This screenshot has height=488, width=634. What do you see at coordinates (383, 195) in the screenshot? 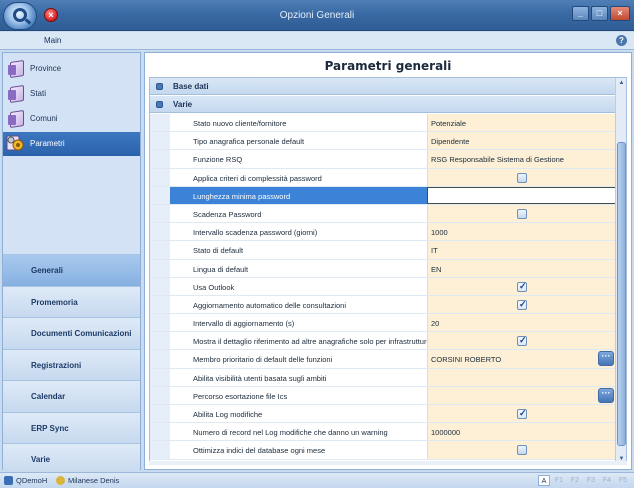
I see `table-row-selected: Lunghezza minima password` at bounding box center [383, 195].